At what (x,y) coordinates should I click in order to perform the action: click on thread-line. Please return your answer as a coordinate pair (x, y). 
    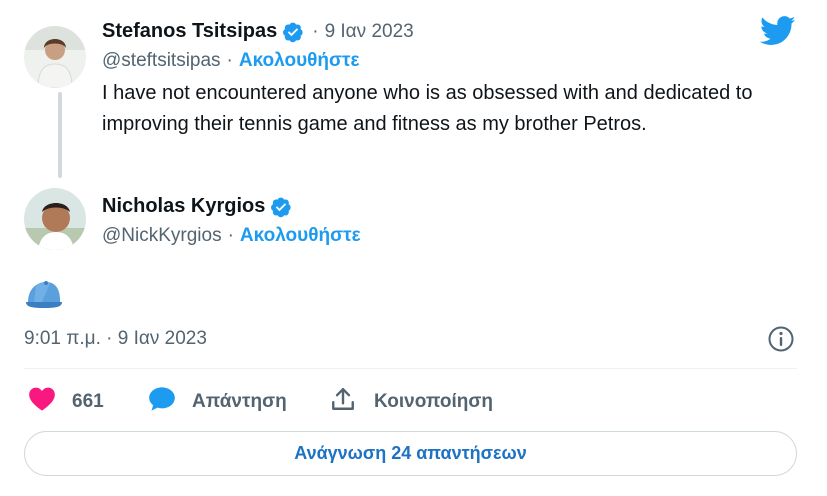
    Looking at the image, I should click on (60, 135).